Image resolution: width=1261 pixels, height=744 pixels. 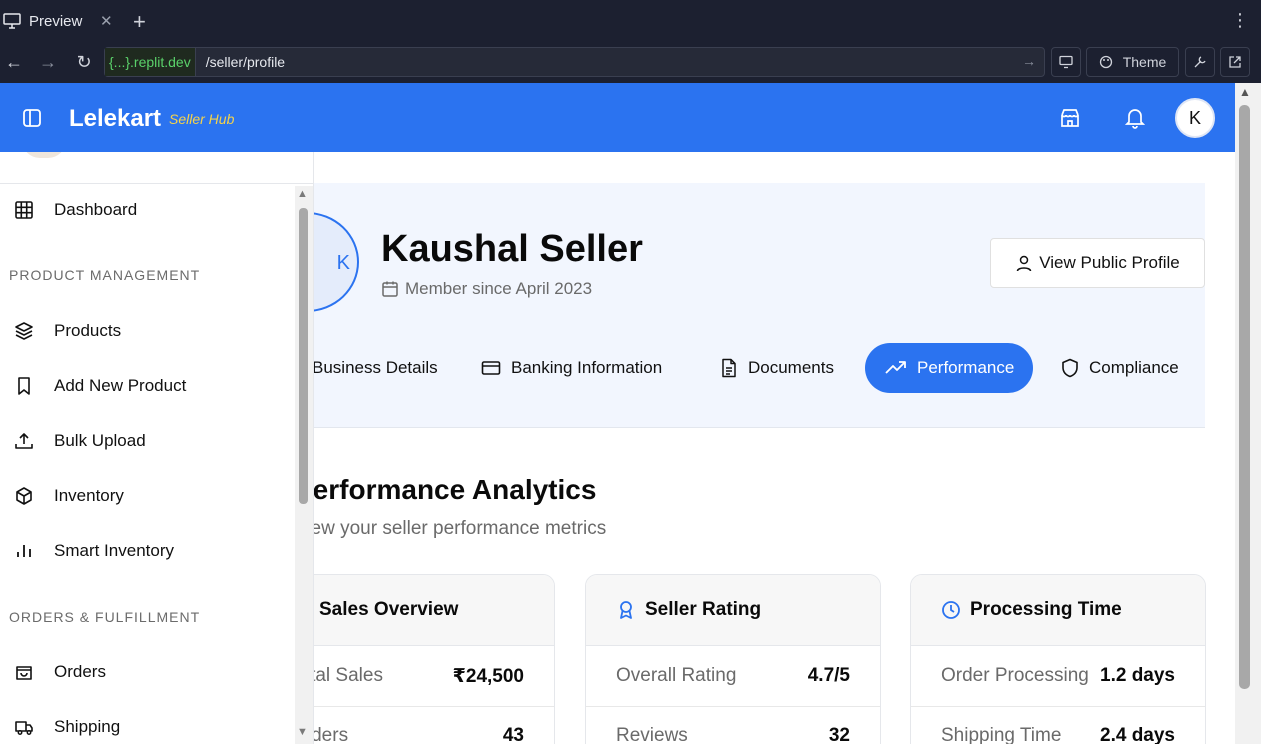 I want to click on sidebar-item-label: Products, so click(x=88, y=330).